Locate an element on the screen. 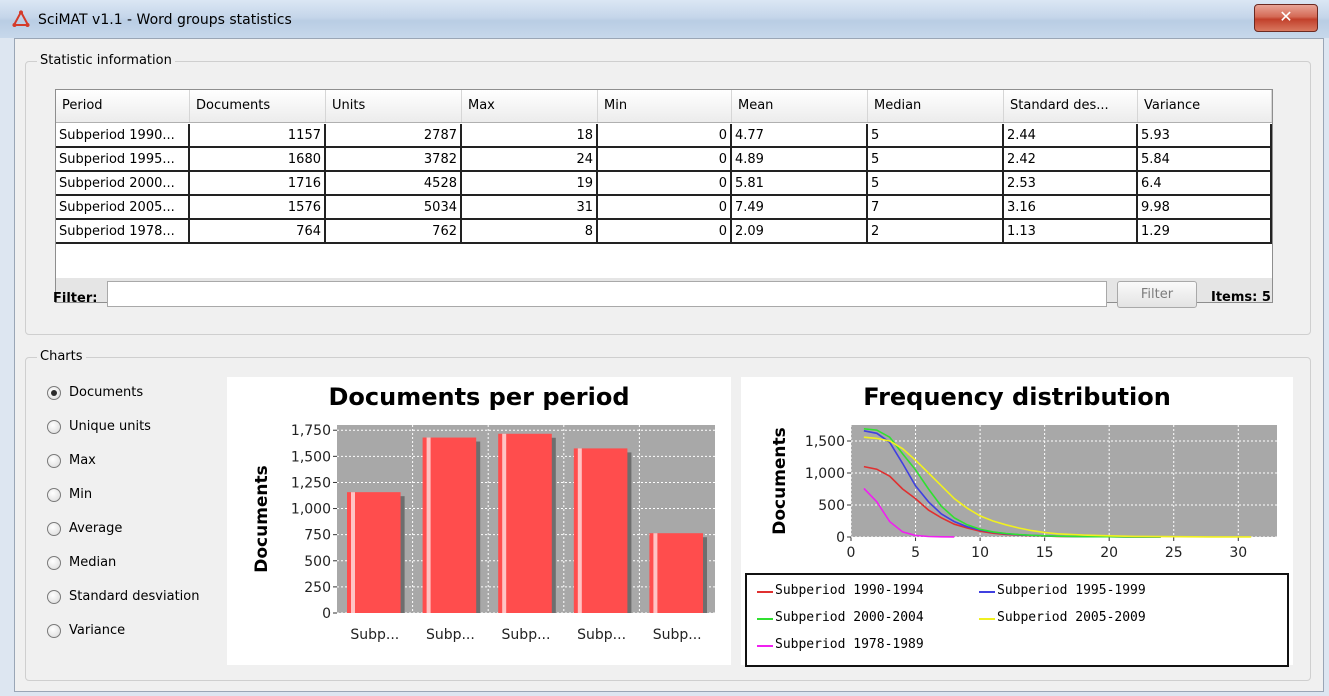 The width and height of the screenshot is (1329, 696). close-button: ✕ is located at coordinates (1286, 18).